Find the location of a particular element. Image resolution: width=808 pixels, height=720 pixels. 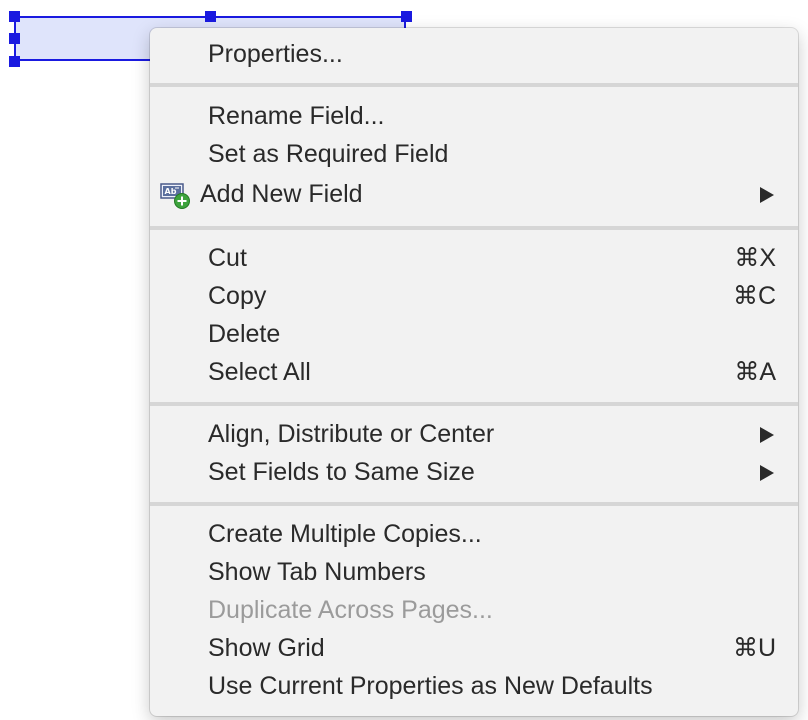

resize-handle-top-left is located at coordinates (14, 16).